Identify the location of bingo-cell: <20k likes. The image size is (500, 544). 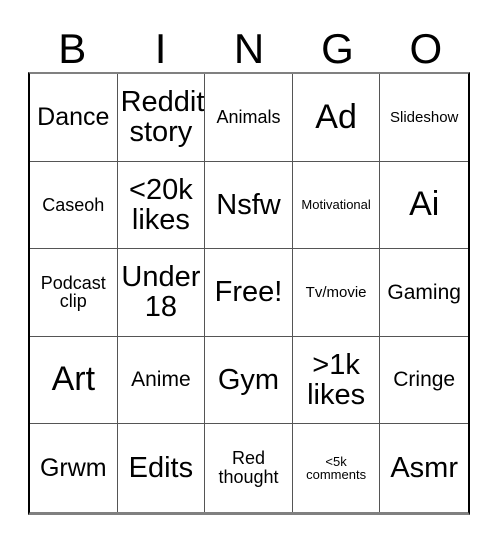
(161, 205).